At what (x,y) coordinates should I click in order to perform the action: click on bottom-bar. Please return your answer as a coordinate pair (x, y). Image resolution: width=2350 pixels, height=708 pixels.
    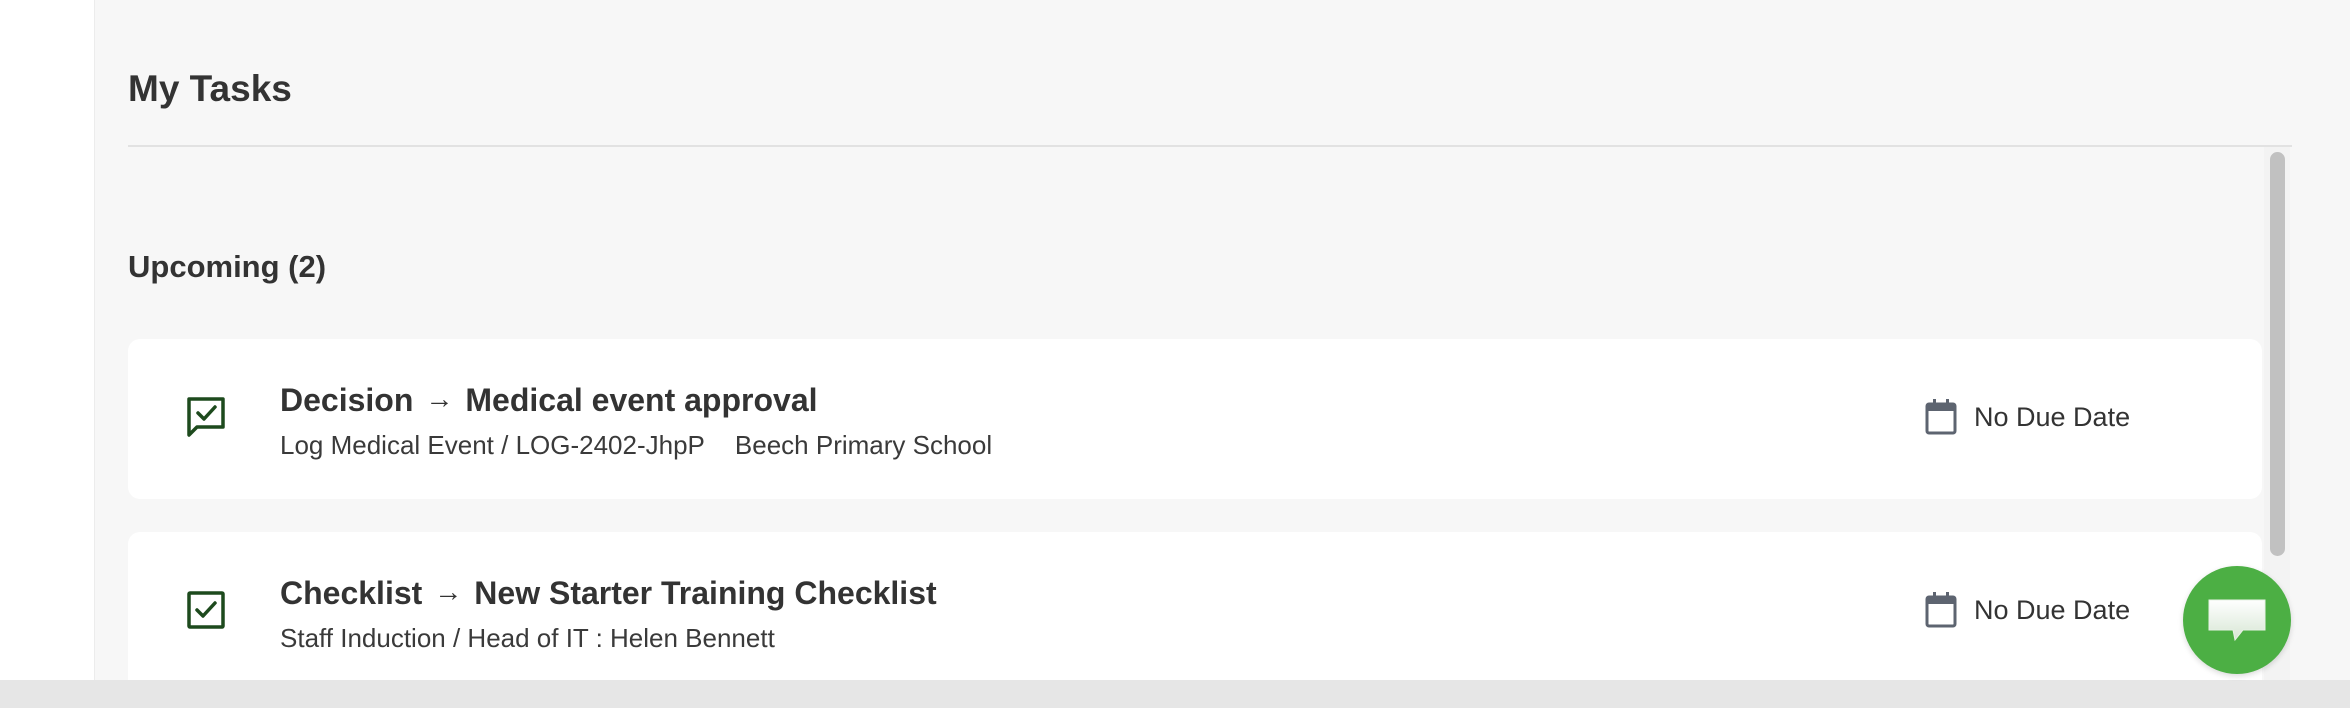
    Looking at the image, I should click on (1175, 694).